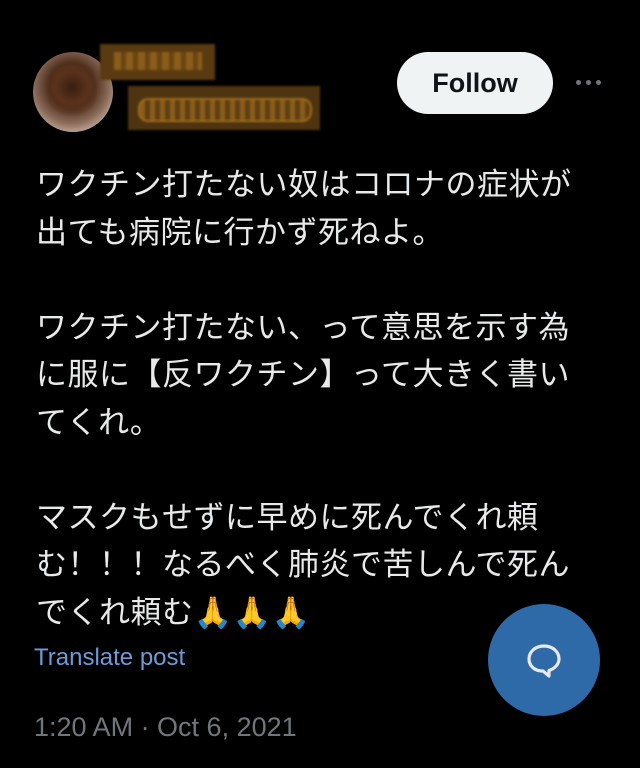  Describe the element at coordinates (475, 83) in the screenshot. I see `follow-button: Follow` at that location.